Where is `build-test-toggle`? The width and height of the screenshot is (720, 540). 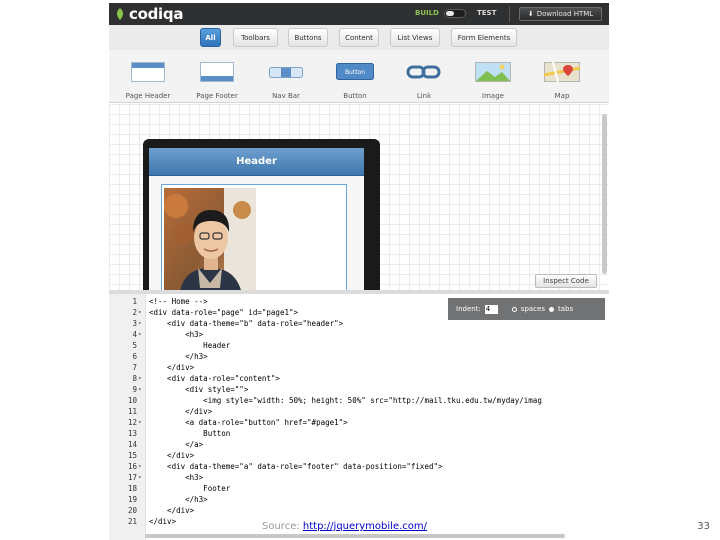
build-test-toggle is located at coordinates (455, 13).